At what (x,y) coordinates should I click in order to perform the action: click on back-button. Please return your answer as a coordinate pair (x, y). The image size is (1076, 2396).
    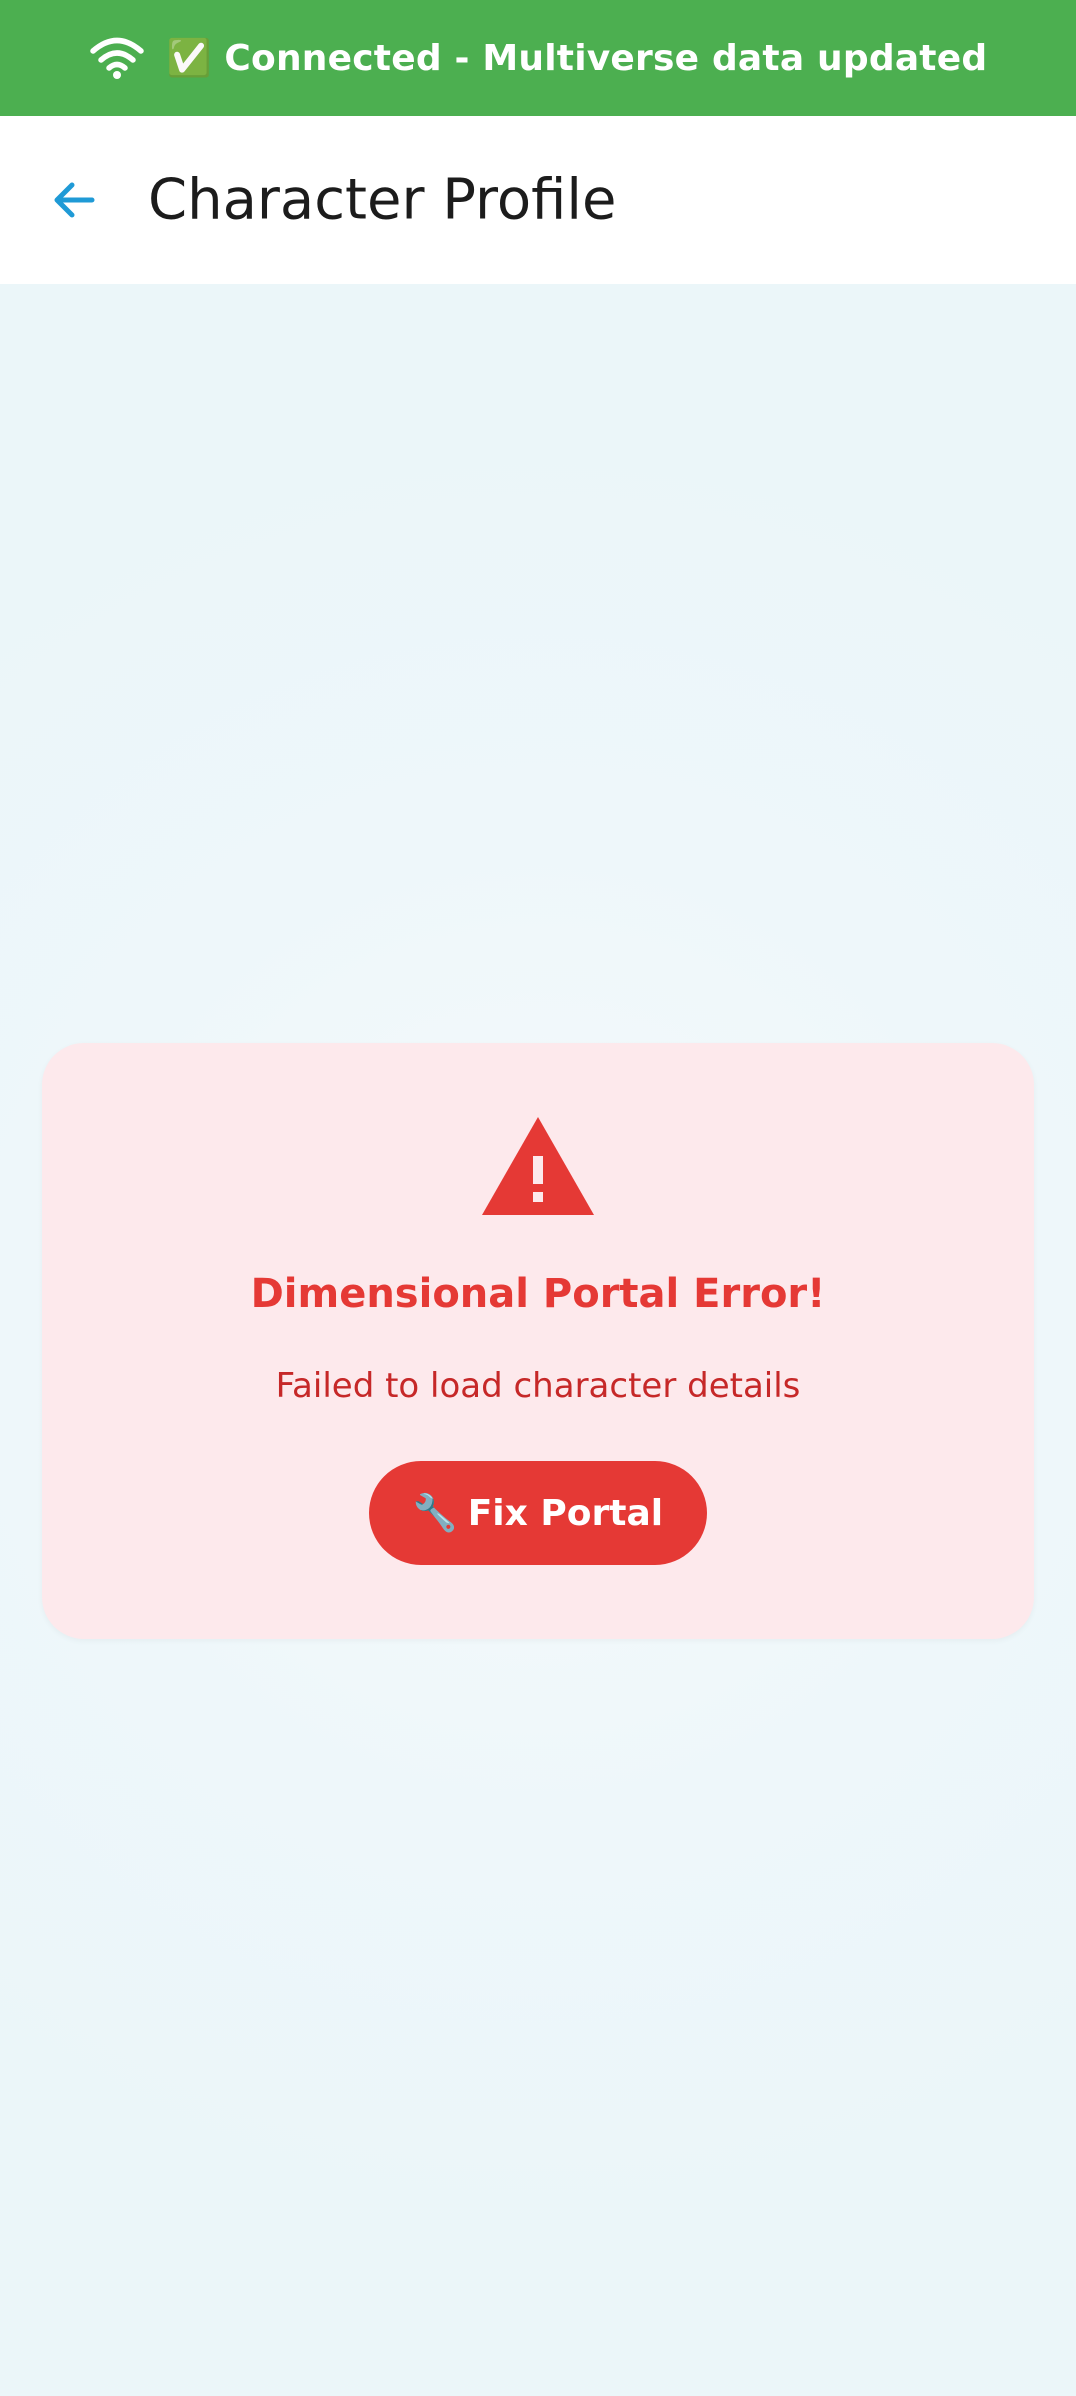
    Looking at the image, I should click on (74, 200).